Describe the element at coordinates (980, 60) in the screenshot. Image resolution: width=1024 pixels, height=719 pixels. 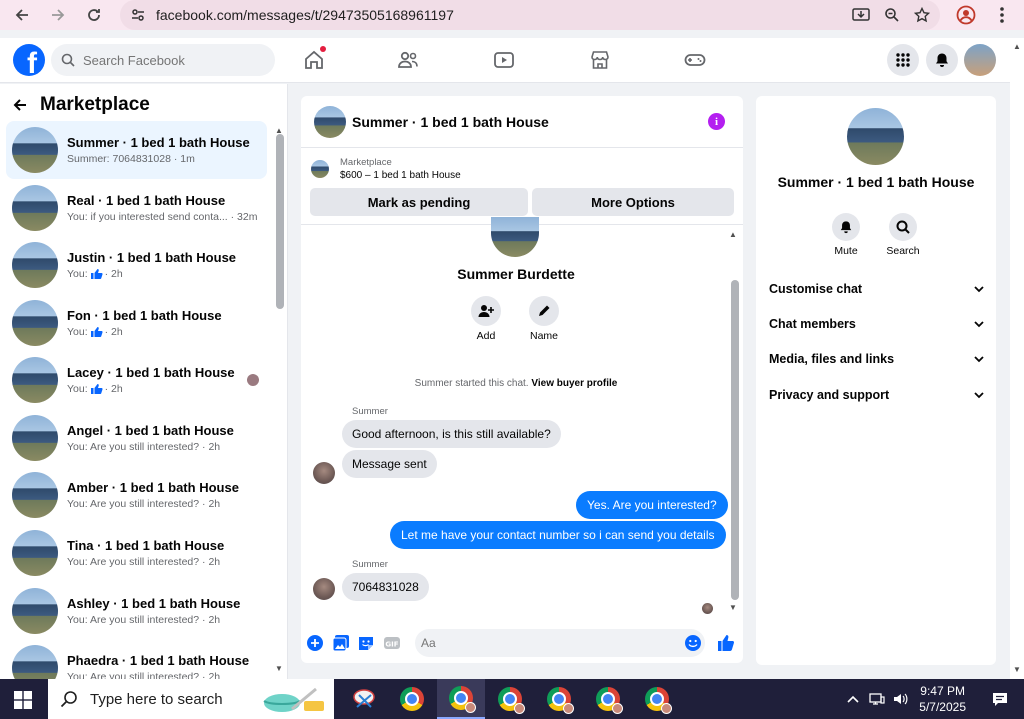
I see `account-avatar` at that location.